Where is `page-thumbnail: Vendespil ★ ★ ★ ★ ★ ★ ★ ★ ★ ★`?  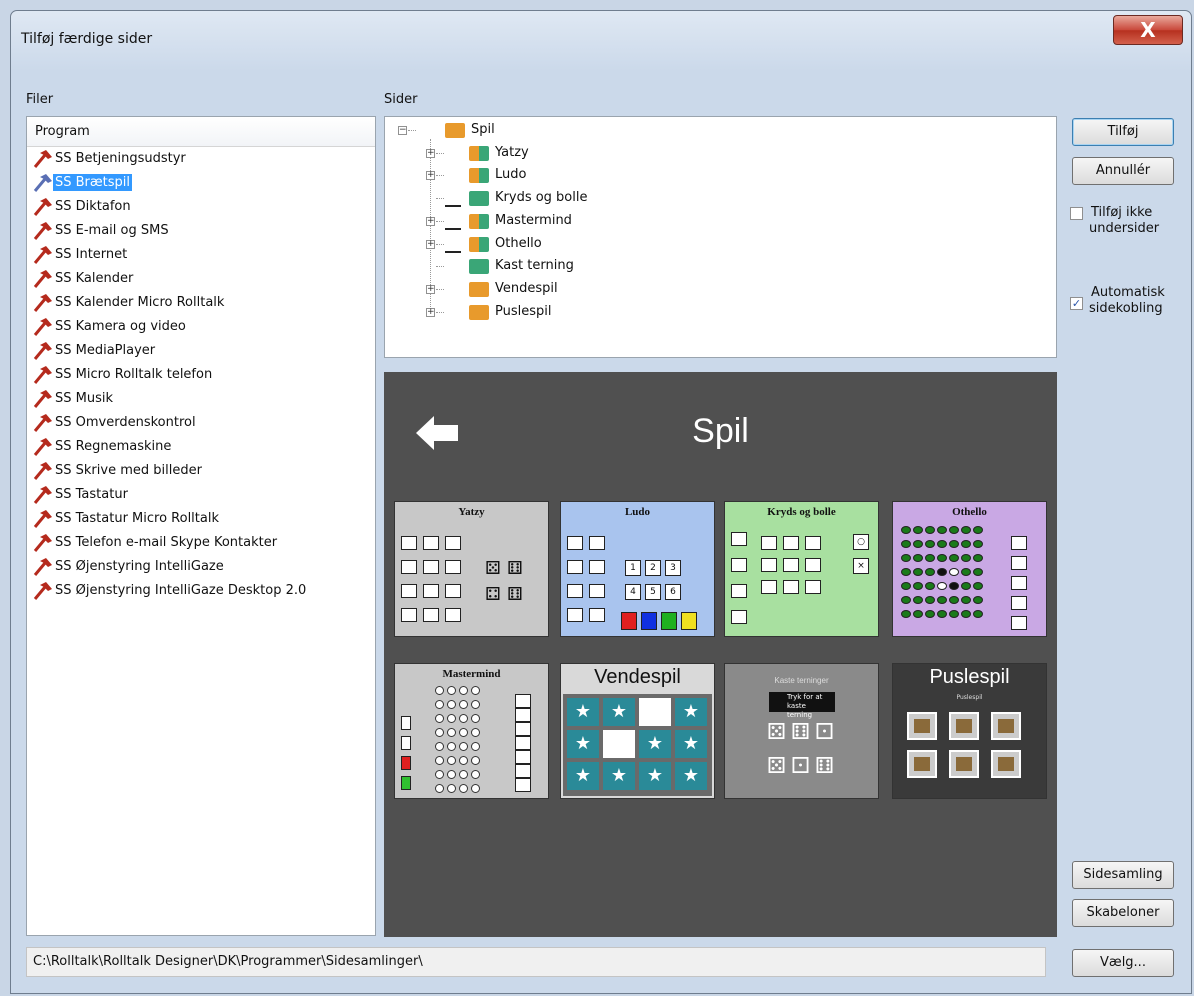
page-thumbnail: Vendespil ★ ★ ★ ★ ★ ★ ★ ★ ★ ★ is located at coordinates (637, 731).